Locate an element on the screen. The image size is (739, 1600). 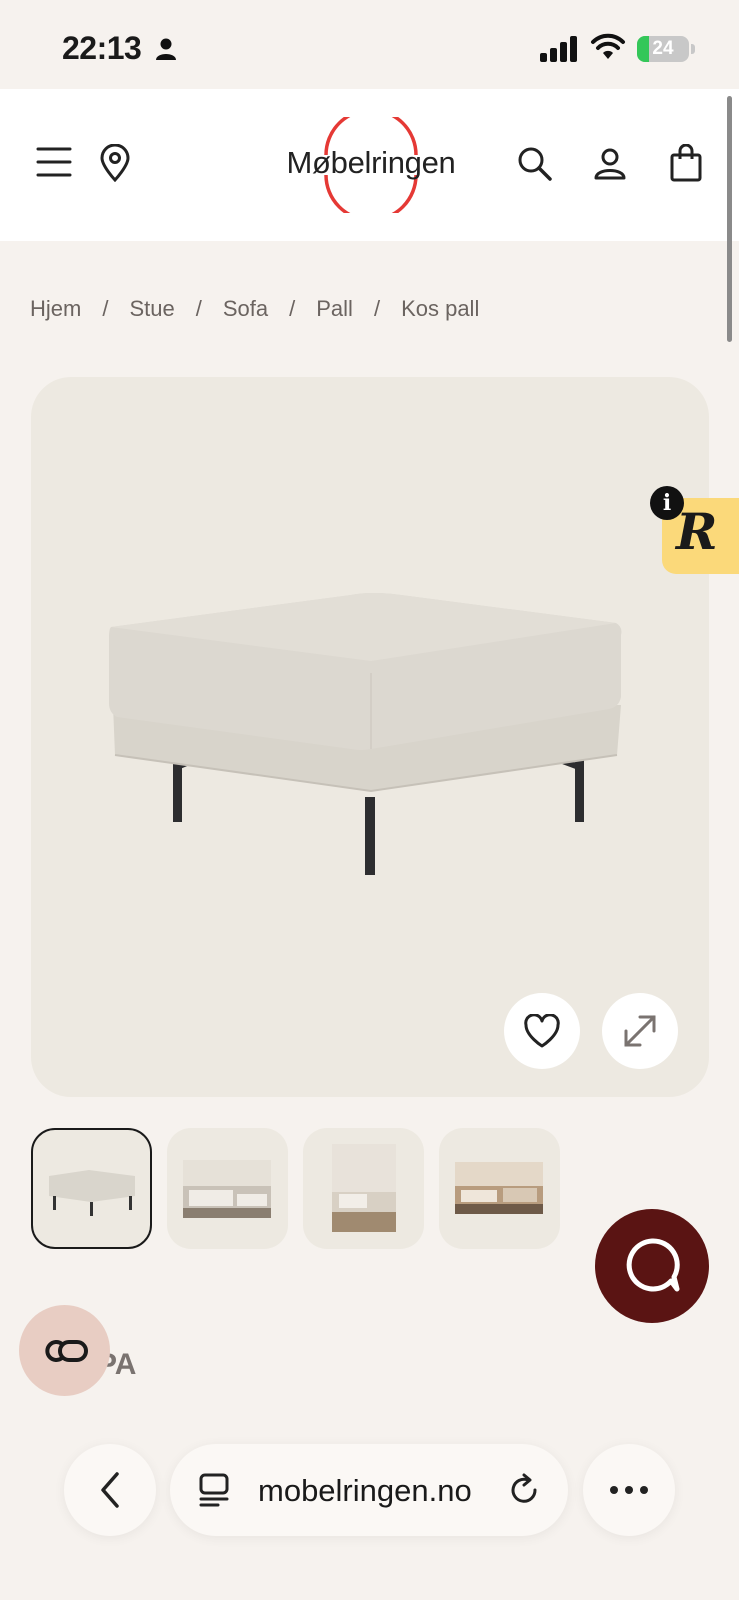
browser-more-button is located at coordinates (629, 1490).